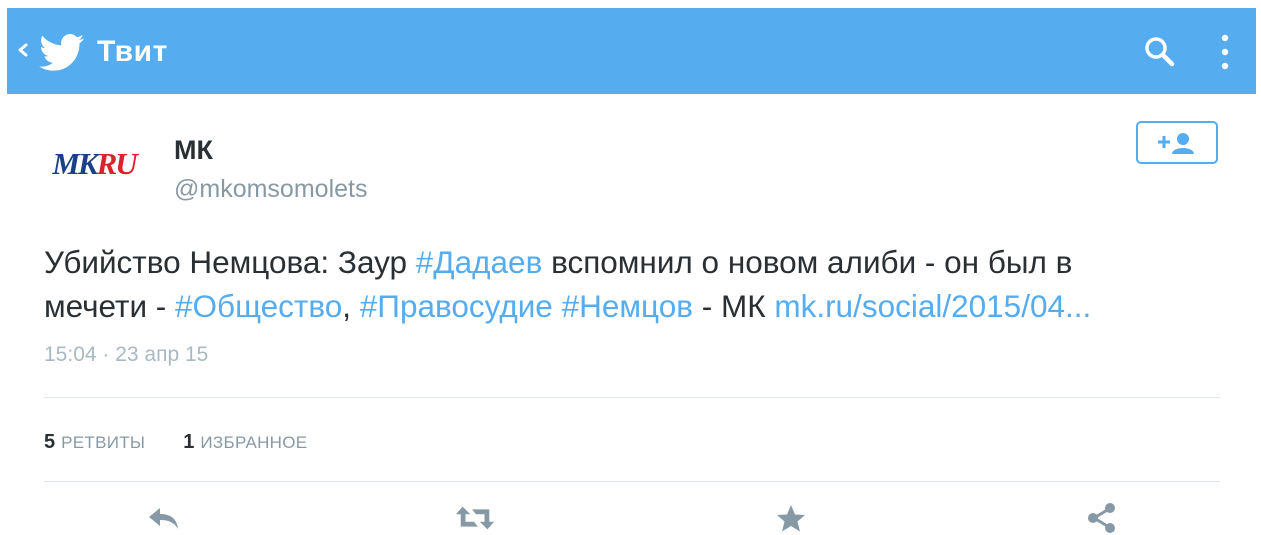 This screenshot has width=1261, height=535. I want to click on user-name: МК, so click(193, 150).